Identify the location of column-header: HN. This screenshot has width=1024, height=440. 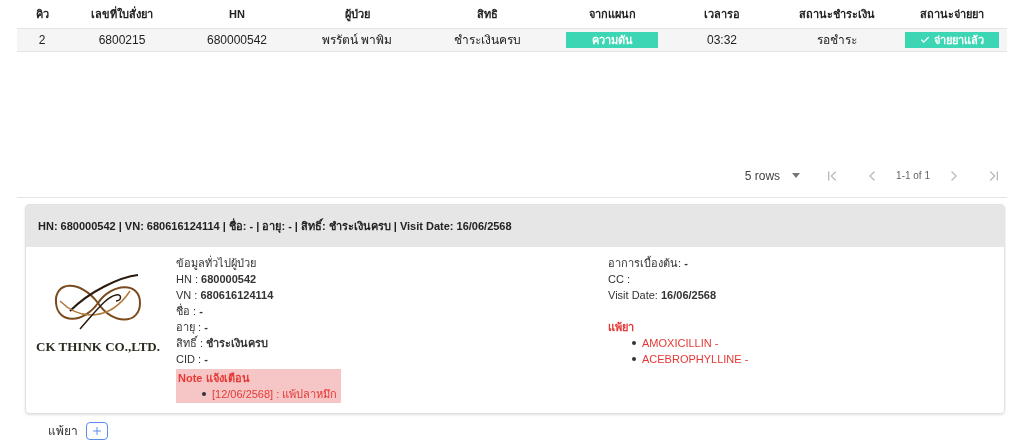
(237, 14).